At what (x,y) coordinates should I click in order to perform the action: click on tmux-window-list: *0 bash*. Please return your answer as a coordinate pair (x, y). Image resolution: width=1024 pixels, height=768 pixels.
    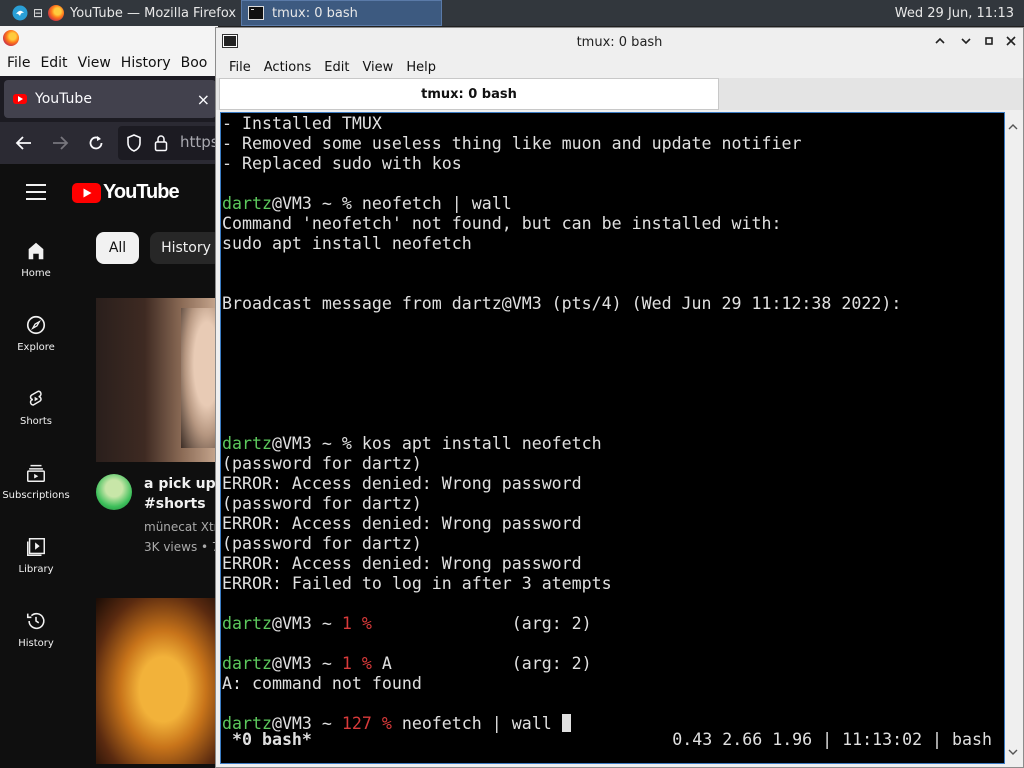
    Looking at the image, I should click on (267, 739).